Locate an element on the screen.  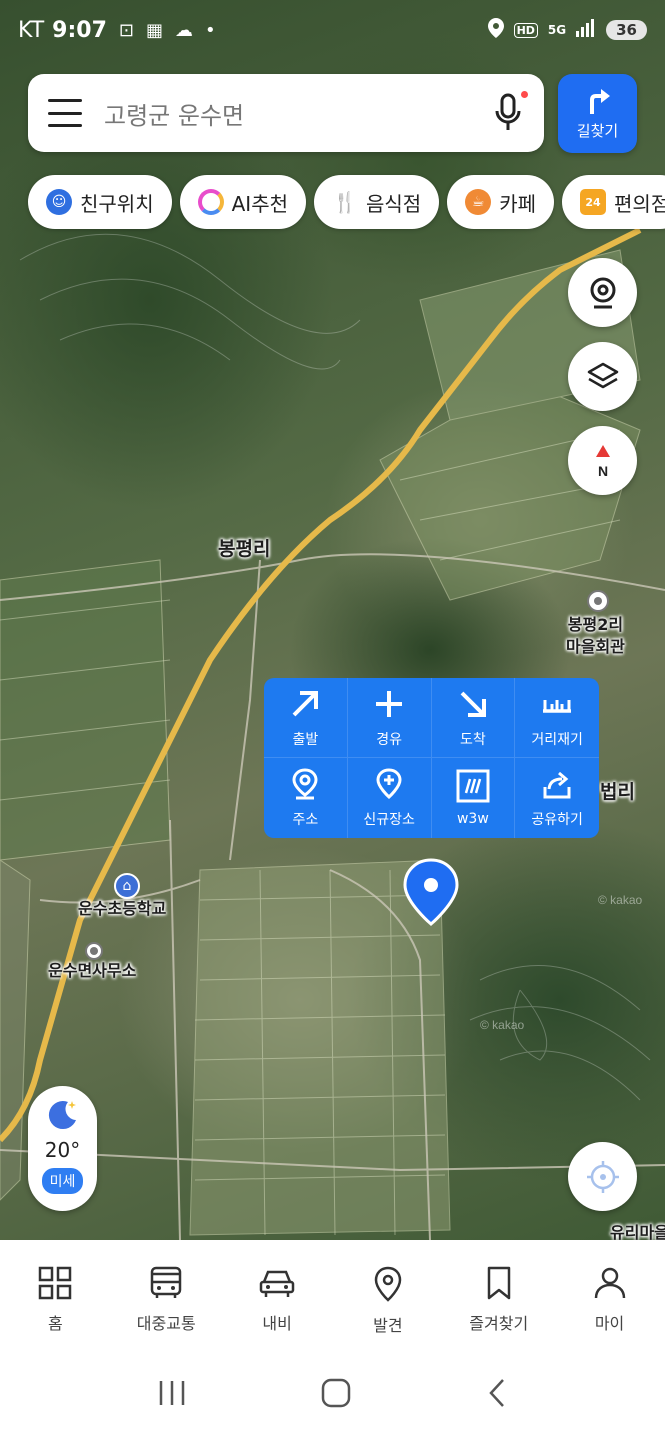
signal-icon is located at coordinates (586, 30).